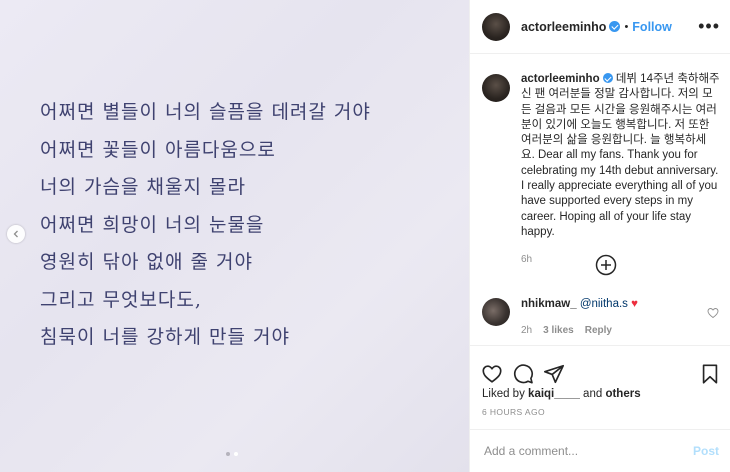 This screenshot has width=730, height=472. What do you see at coordinates (598, 330) in the screenshot?
I see `comment-reply-button: Reply` at bounding box center [598, 330].